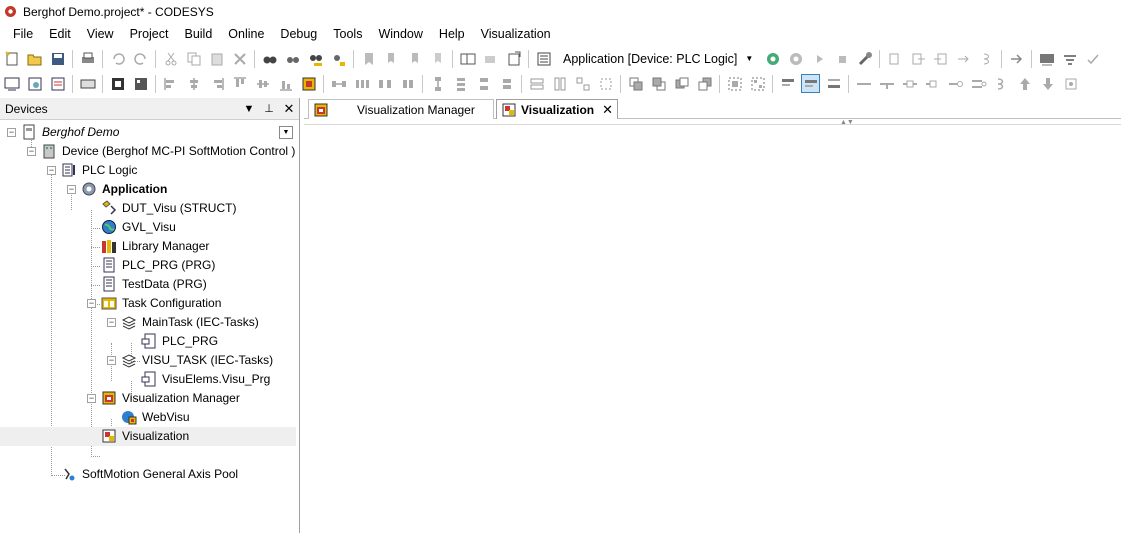  I want to click on find-next-icon, so click(292, 58).